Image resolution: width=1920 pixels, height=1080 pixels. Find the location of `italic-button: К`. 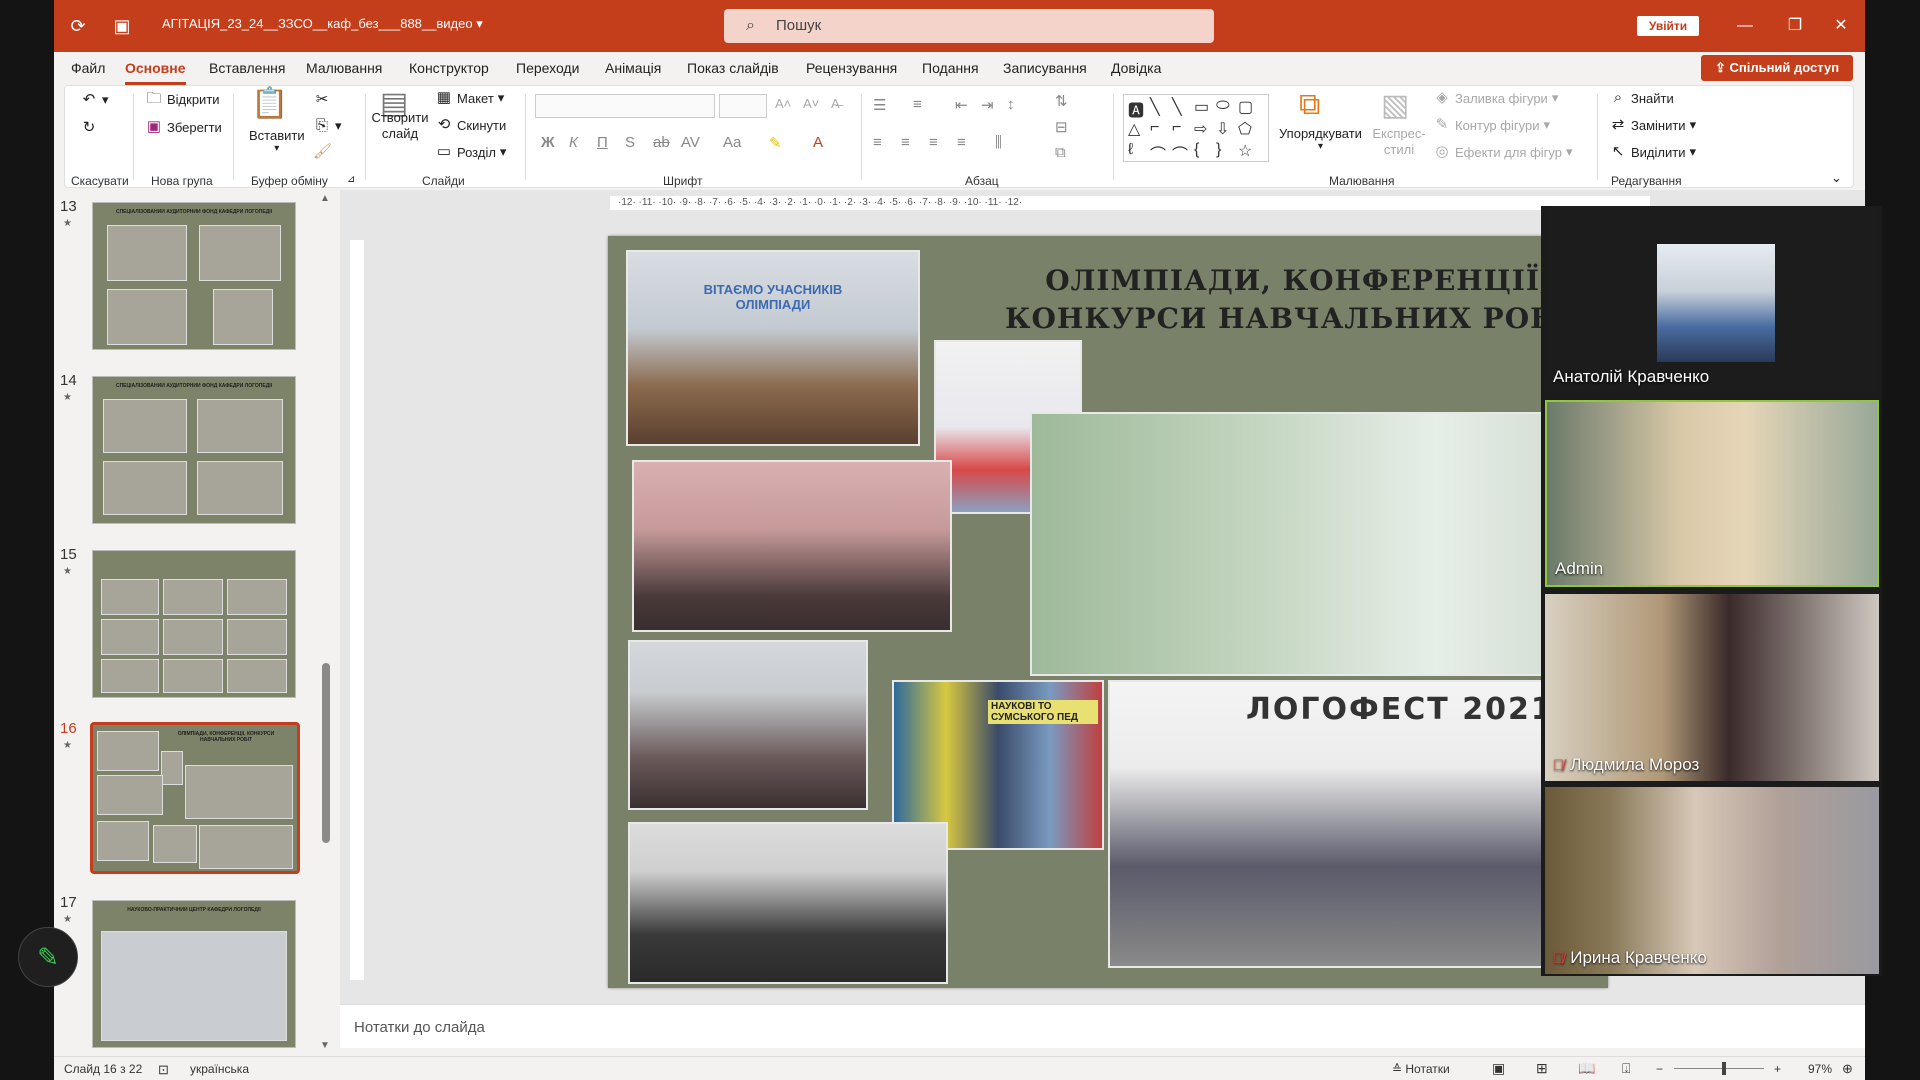

italic-button: К is located at coordinates (573, 142).